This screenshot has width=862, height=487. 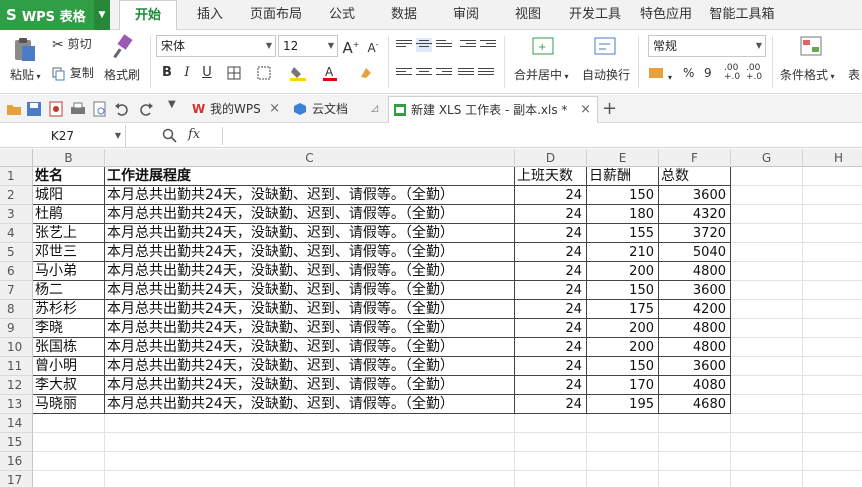 What do you see at coordinates (16, 442) in the screenshot?
I see `row-header: 15` at bounding box center [16, 442].